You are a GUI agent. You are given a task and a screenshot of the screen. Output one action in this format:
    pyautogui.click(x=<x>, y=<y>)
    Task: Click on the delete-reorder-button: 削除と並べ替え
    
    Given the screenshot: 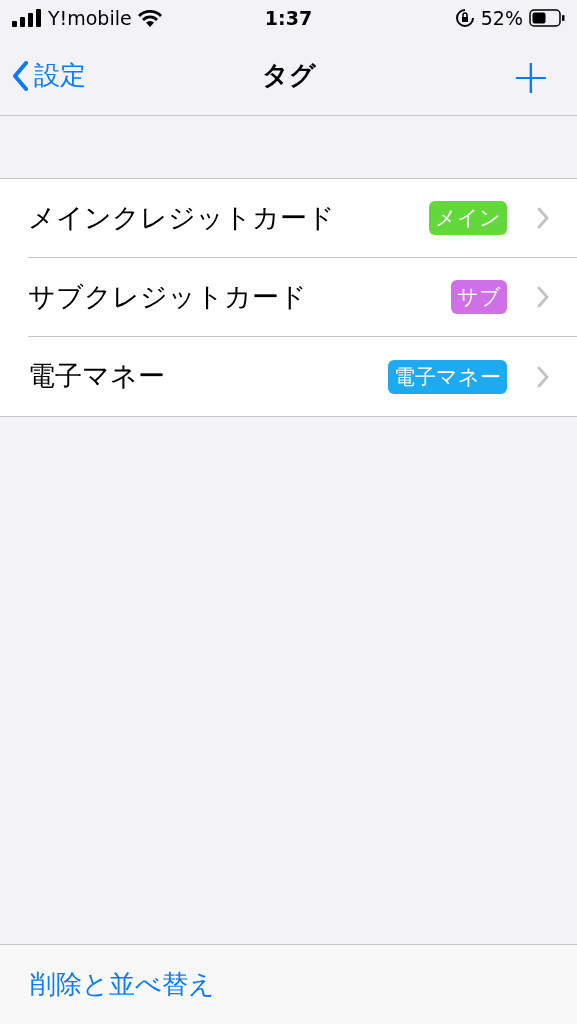 What is the action you would take?
    pyautogui.click(x=122, y=984)
    